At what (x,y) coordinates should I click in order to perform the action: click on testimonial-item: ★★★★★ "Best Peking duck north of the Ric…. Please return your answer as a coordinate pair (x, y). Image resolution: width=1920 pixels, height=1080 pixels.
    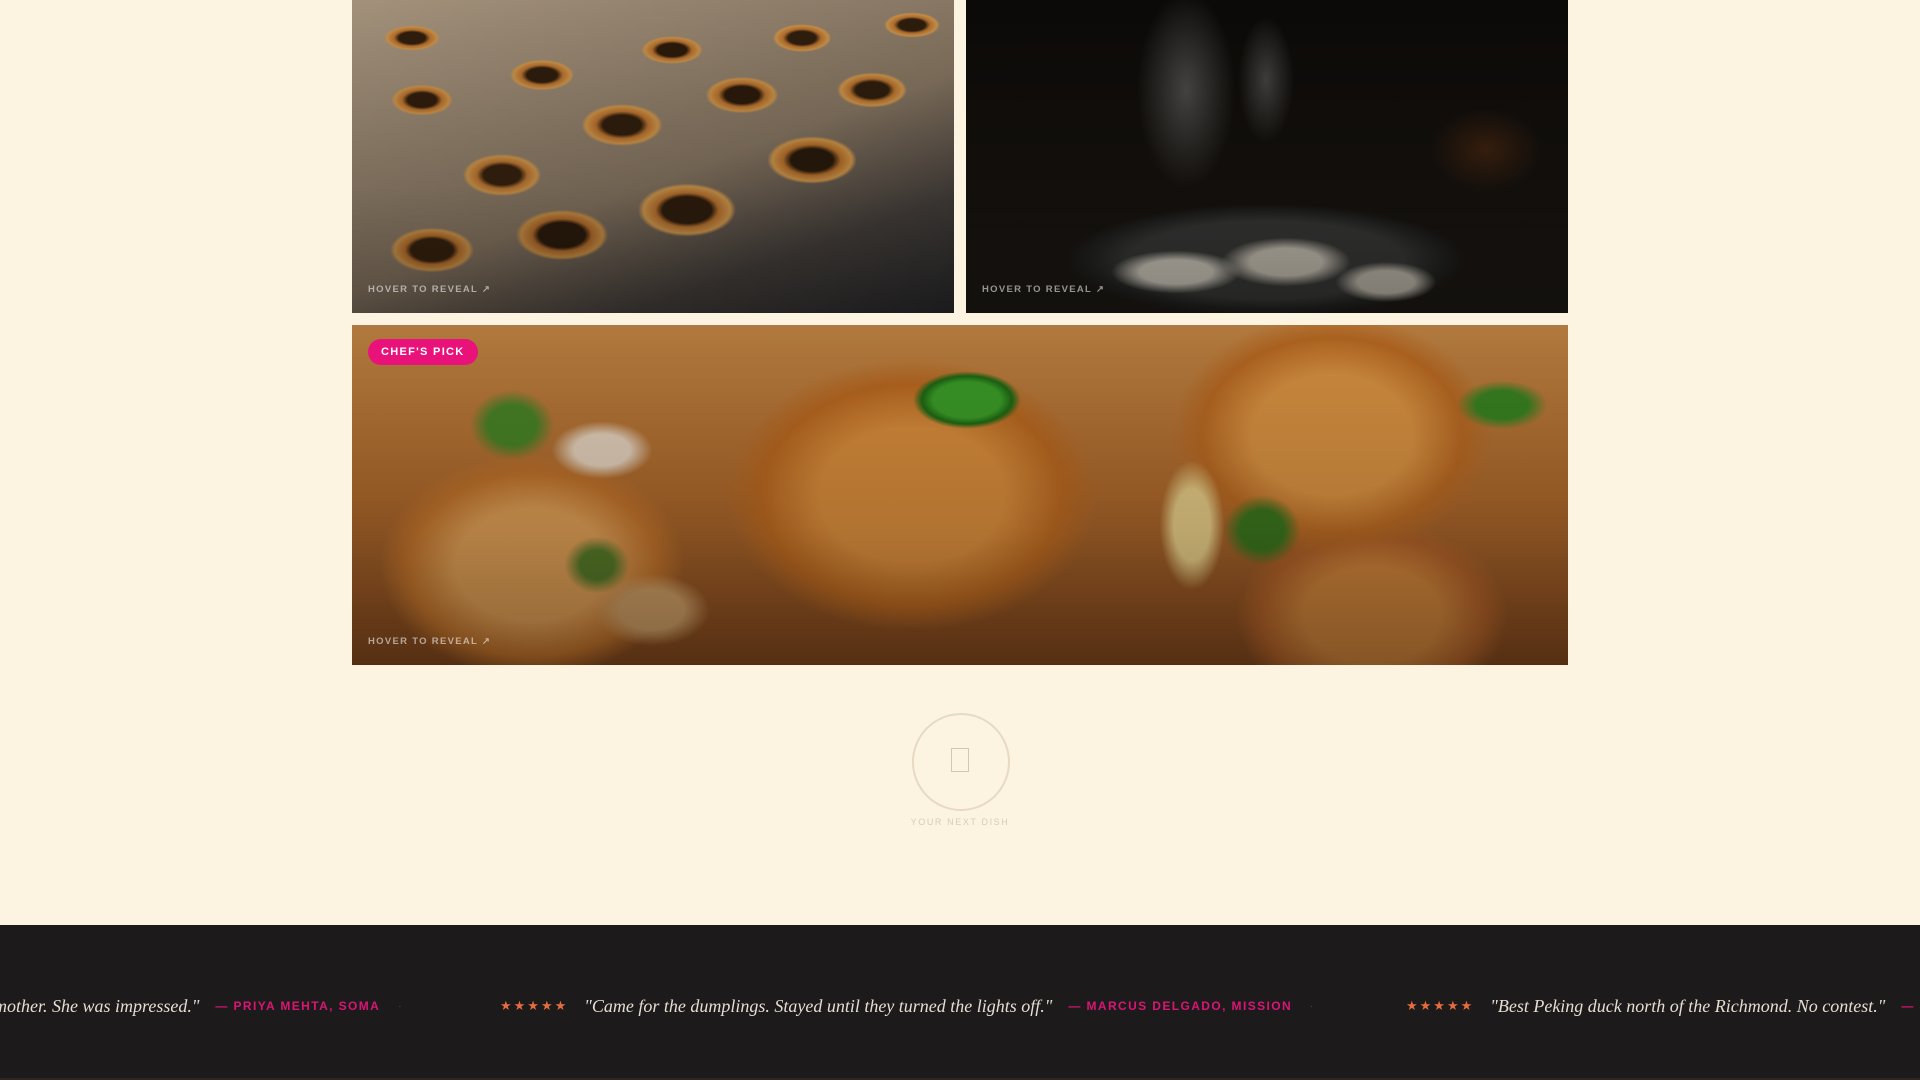
    Looking at the image, I should click on (1663, 1006).